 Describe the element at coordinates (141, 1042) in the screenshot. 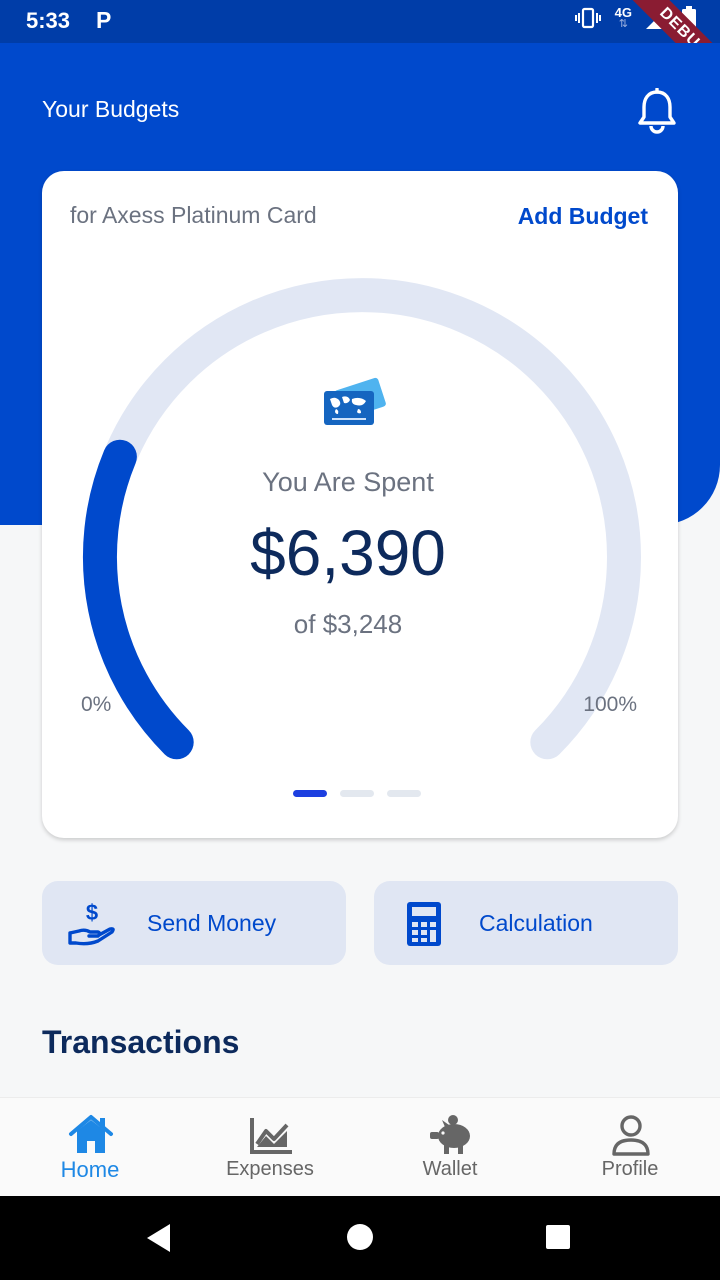

I see `transactions-heading: Transactions` at that location.